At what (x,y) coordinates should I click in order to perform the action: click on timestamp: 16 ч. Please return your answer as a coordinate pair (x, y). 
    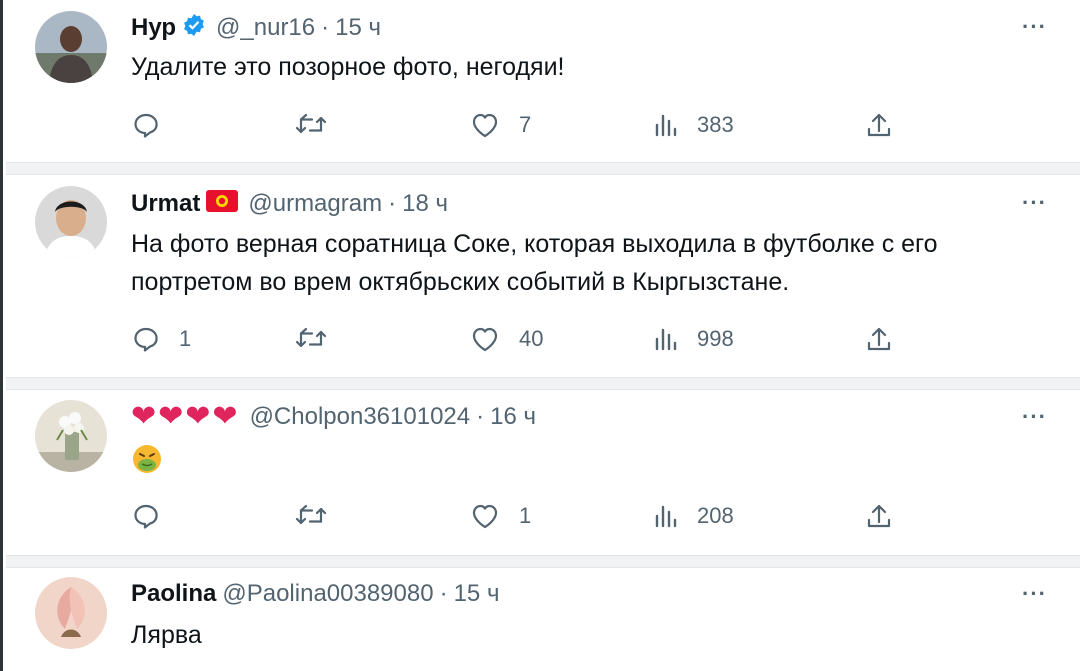
    Looking at the image, I should click on (513, 417).